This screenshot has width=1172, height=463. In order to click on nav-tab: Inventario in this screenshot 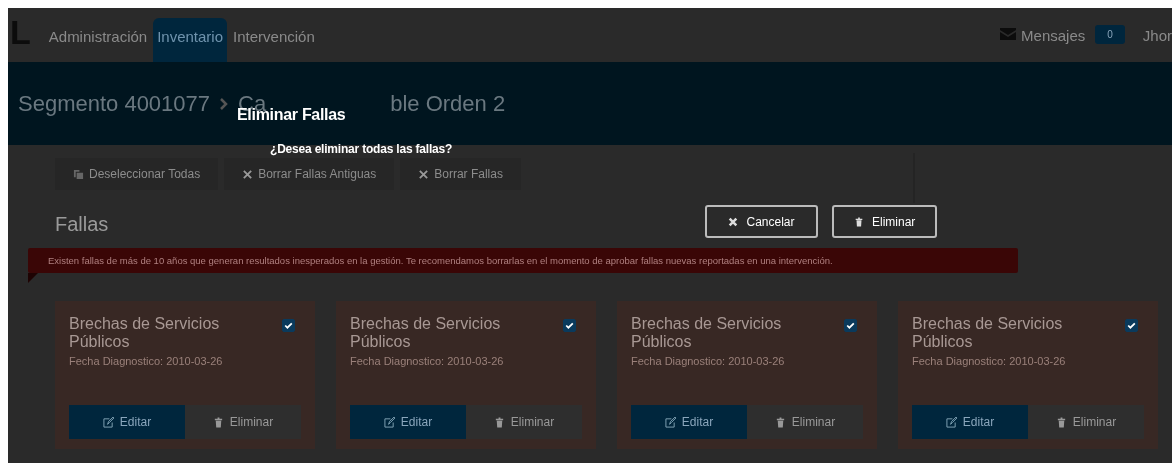, I will do `click(190, 40)`.